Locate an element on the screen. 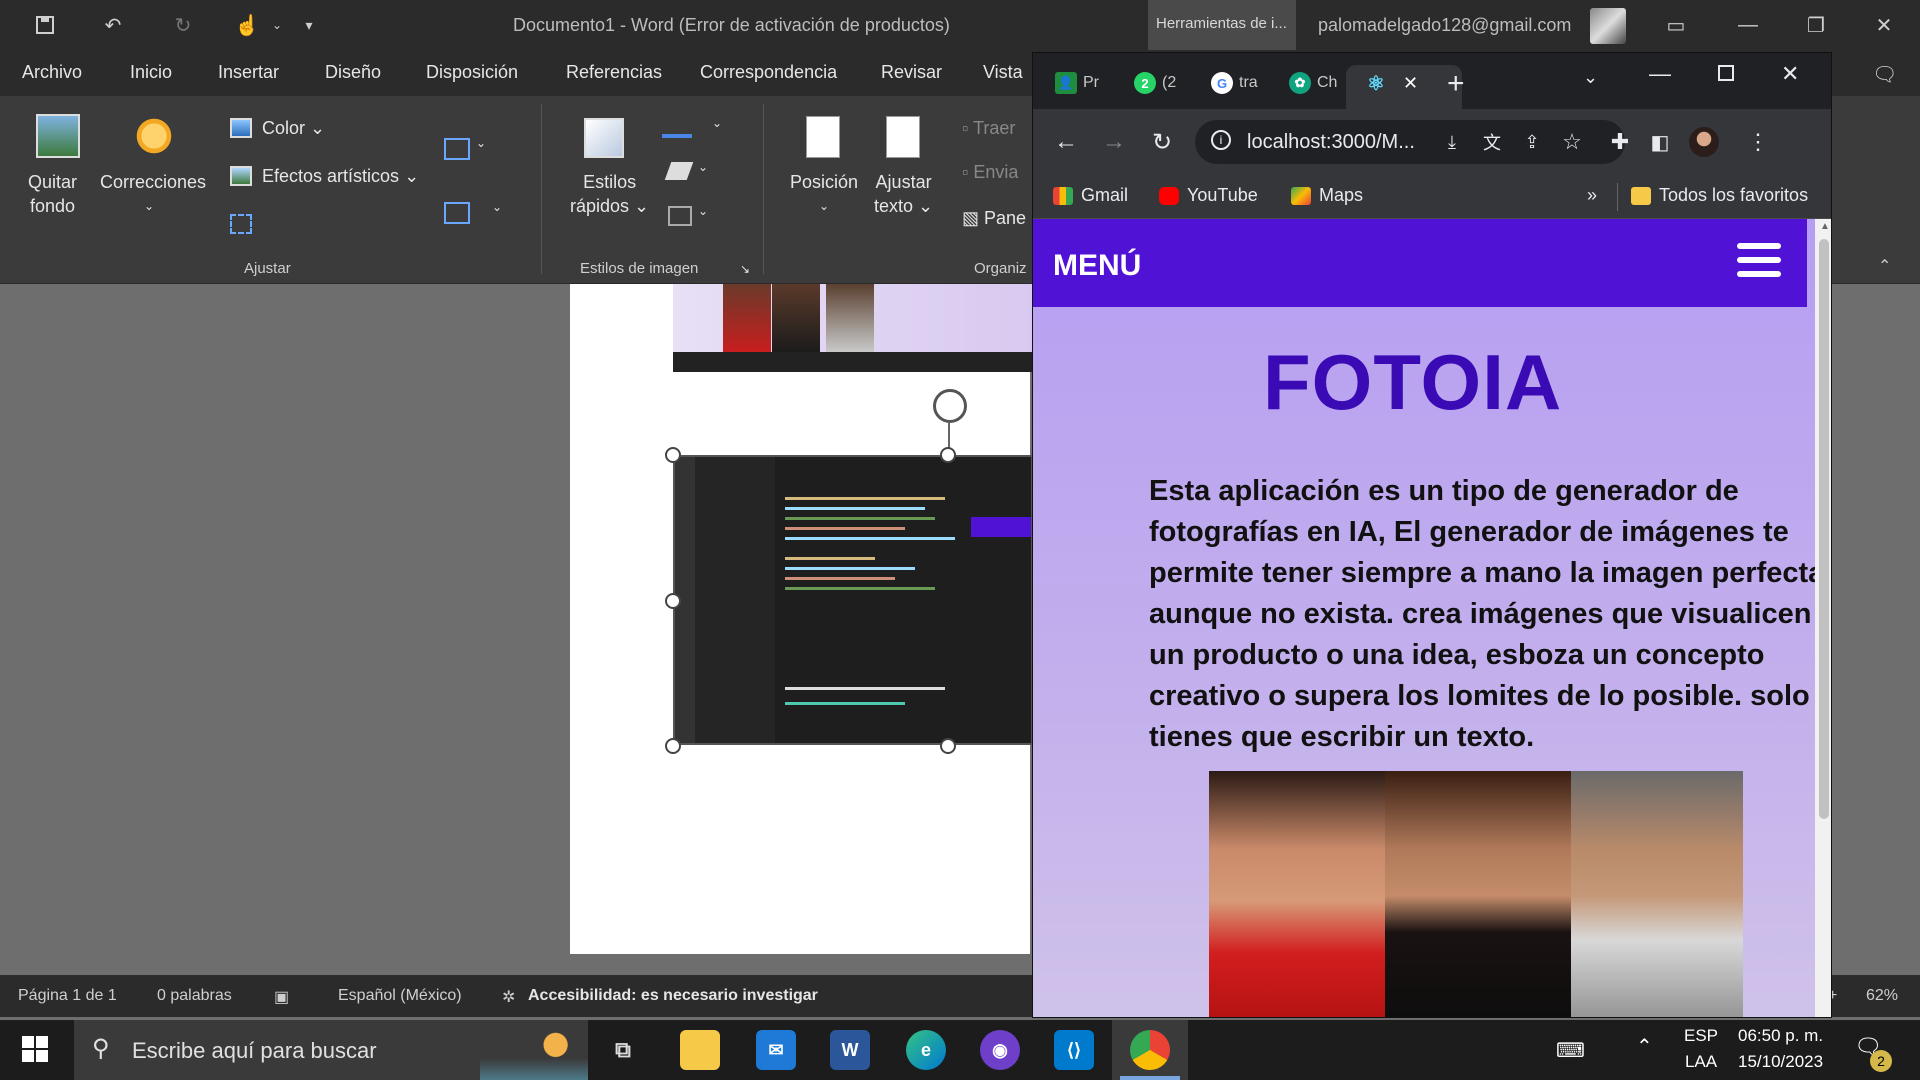 This screenshot has width=1920, height=1080. color-icon is located at coordinates (241, 128).